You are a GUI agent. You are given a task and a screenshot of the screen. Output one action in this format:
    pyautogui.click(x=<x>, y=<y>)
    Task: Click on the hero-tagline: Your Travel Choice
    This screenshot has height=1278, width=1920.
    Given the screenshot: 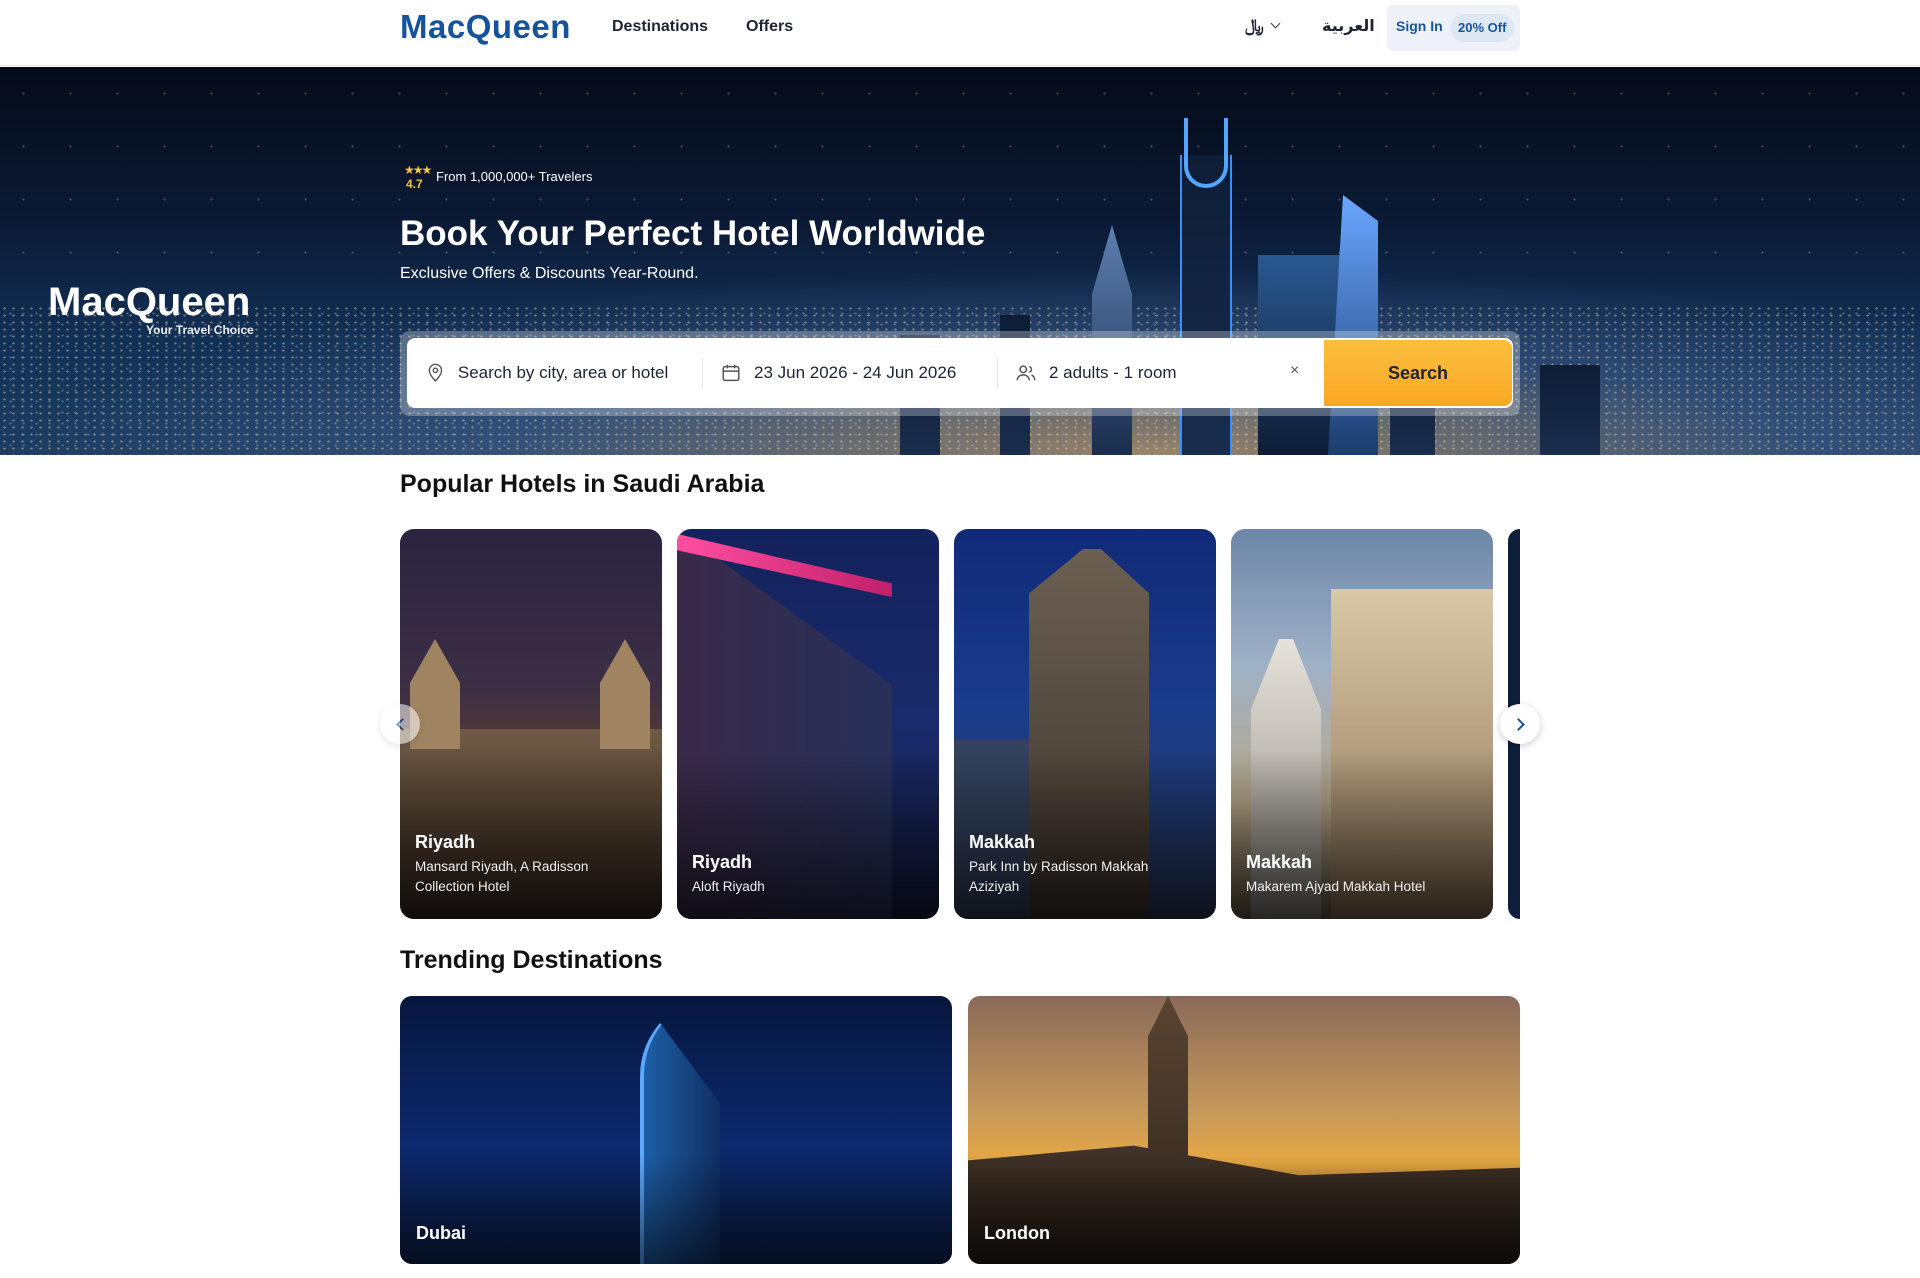 What is the action you would take?
    pyautogui.click(x=200, y=330)
    